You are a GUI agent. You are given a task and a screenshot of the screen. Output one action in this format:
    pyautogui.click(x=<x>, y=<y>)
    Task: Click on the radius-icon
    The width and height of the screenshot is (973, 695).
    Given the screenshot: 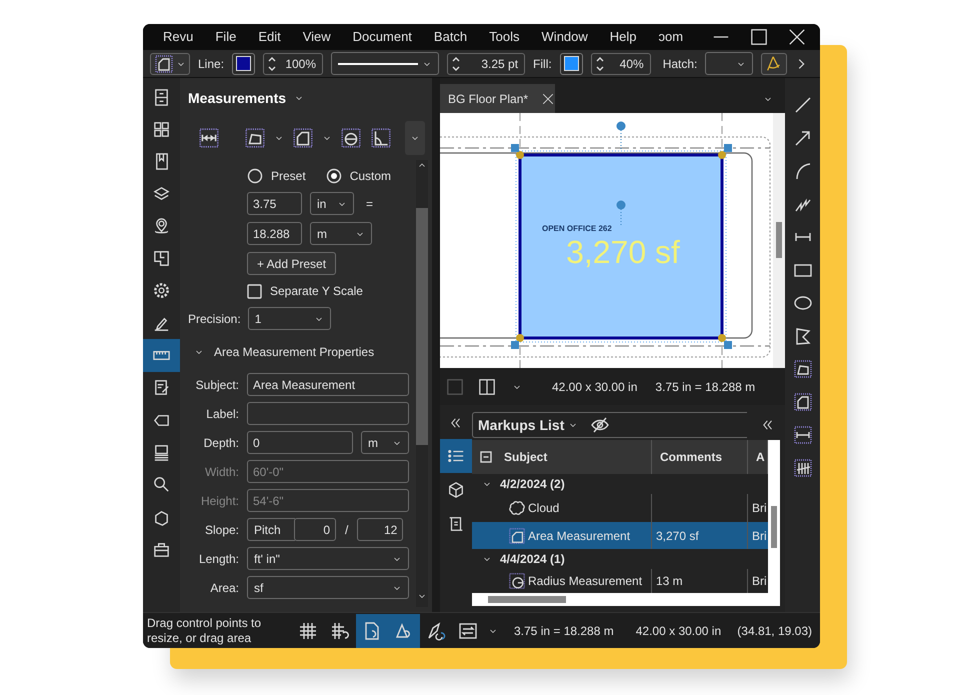 What is the action you would take?
    pyautogui.click(x=517, y=581)
    